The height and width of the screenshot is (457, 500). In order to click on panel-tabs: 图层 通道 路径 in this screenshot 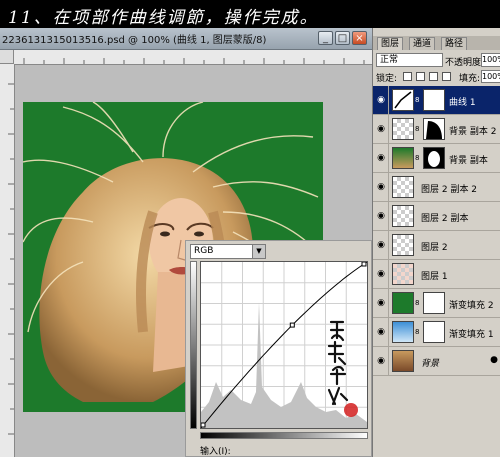, I will do `click(436, 43)`.